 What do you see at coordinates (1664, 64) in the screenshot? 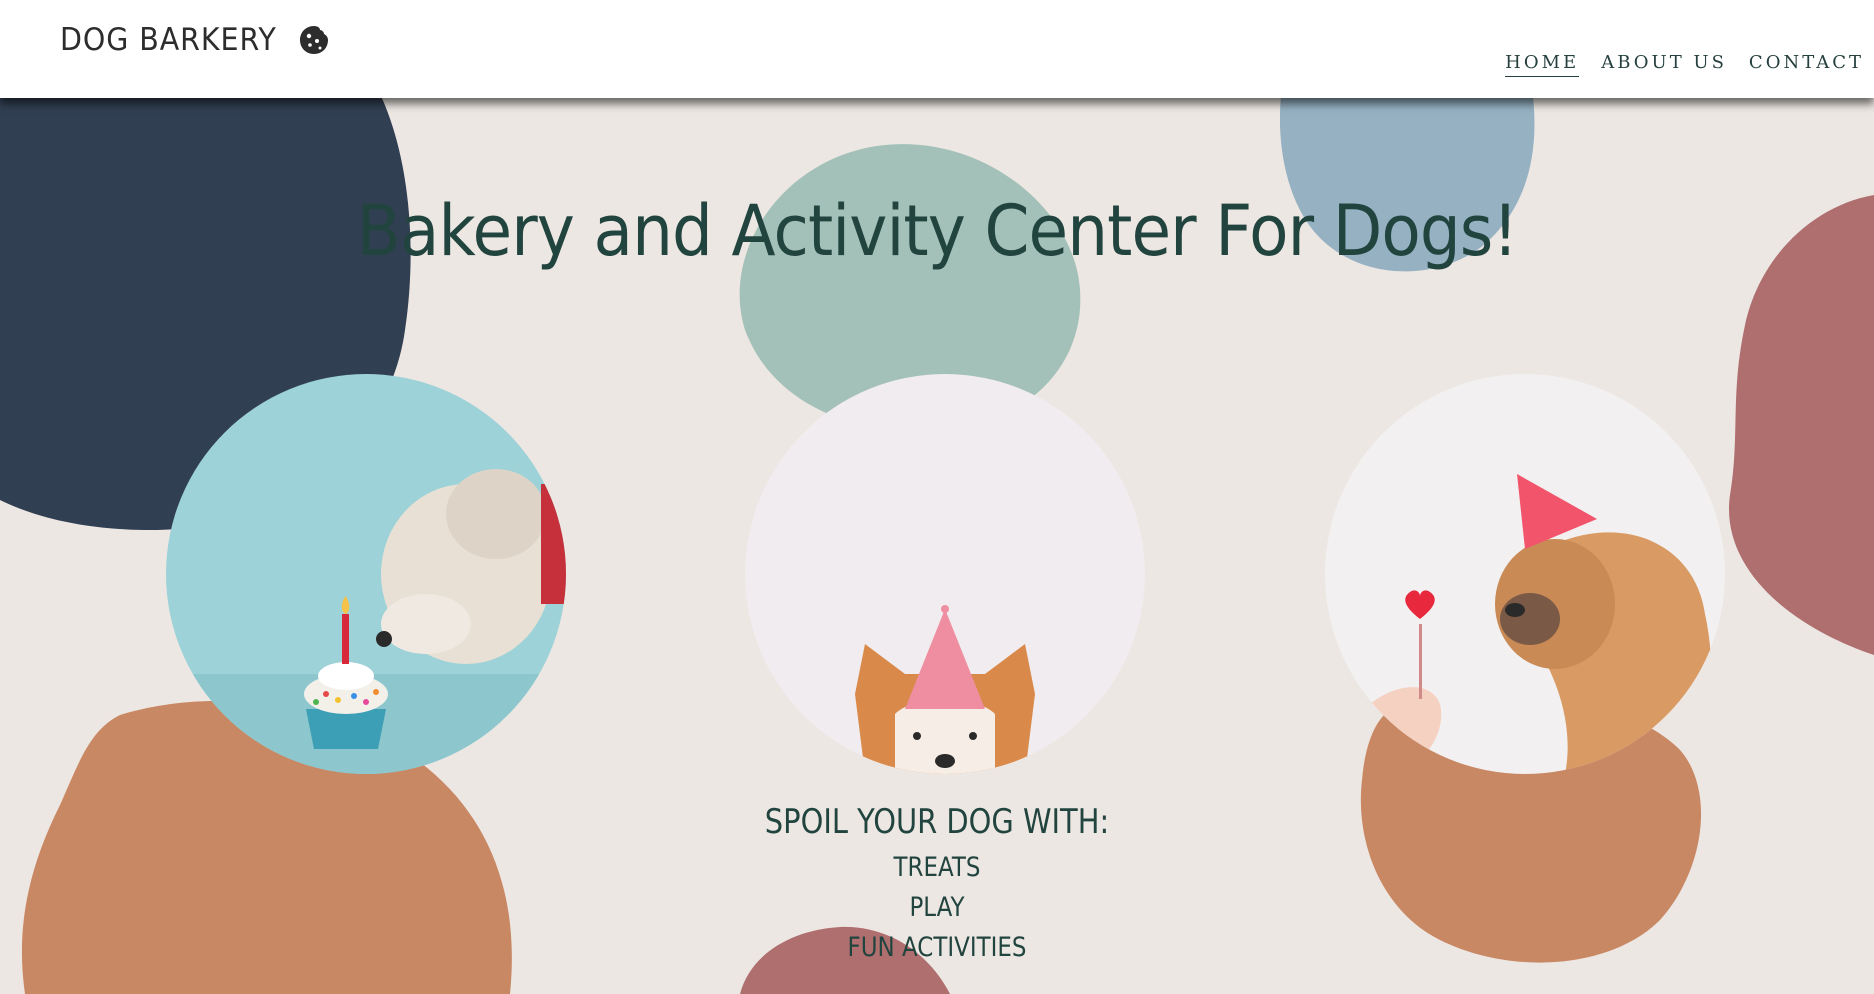
I see `nav-about-us: ABOUT US` at bounding box center [1664, 64].